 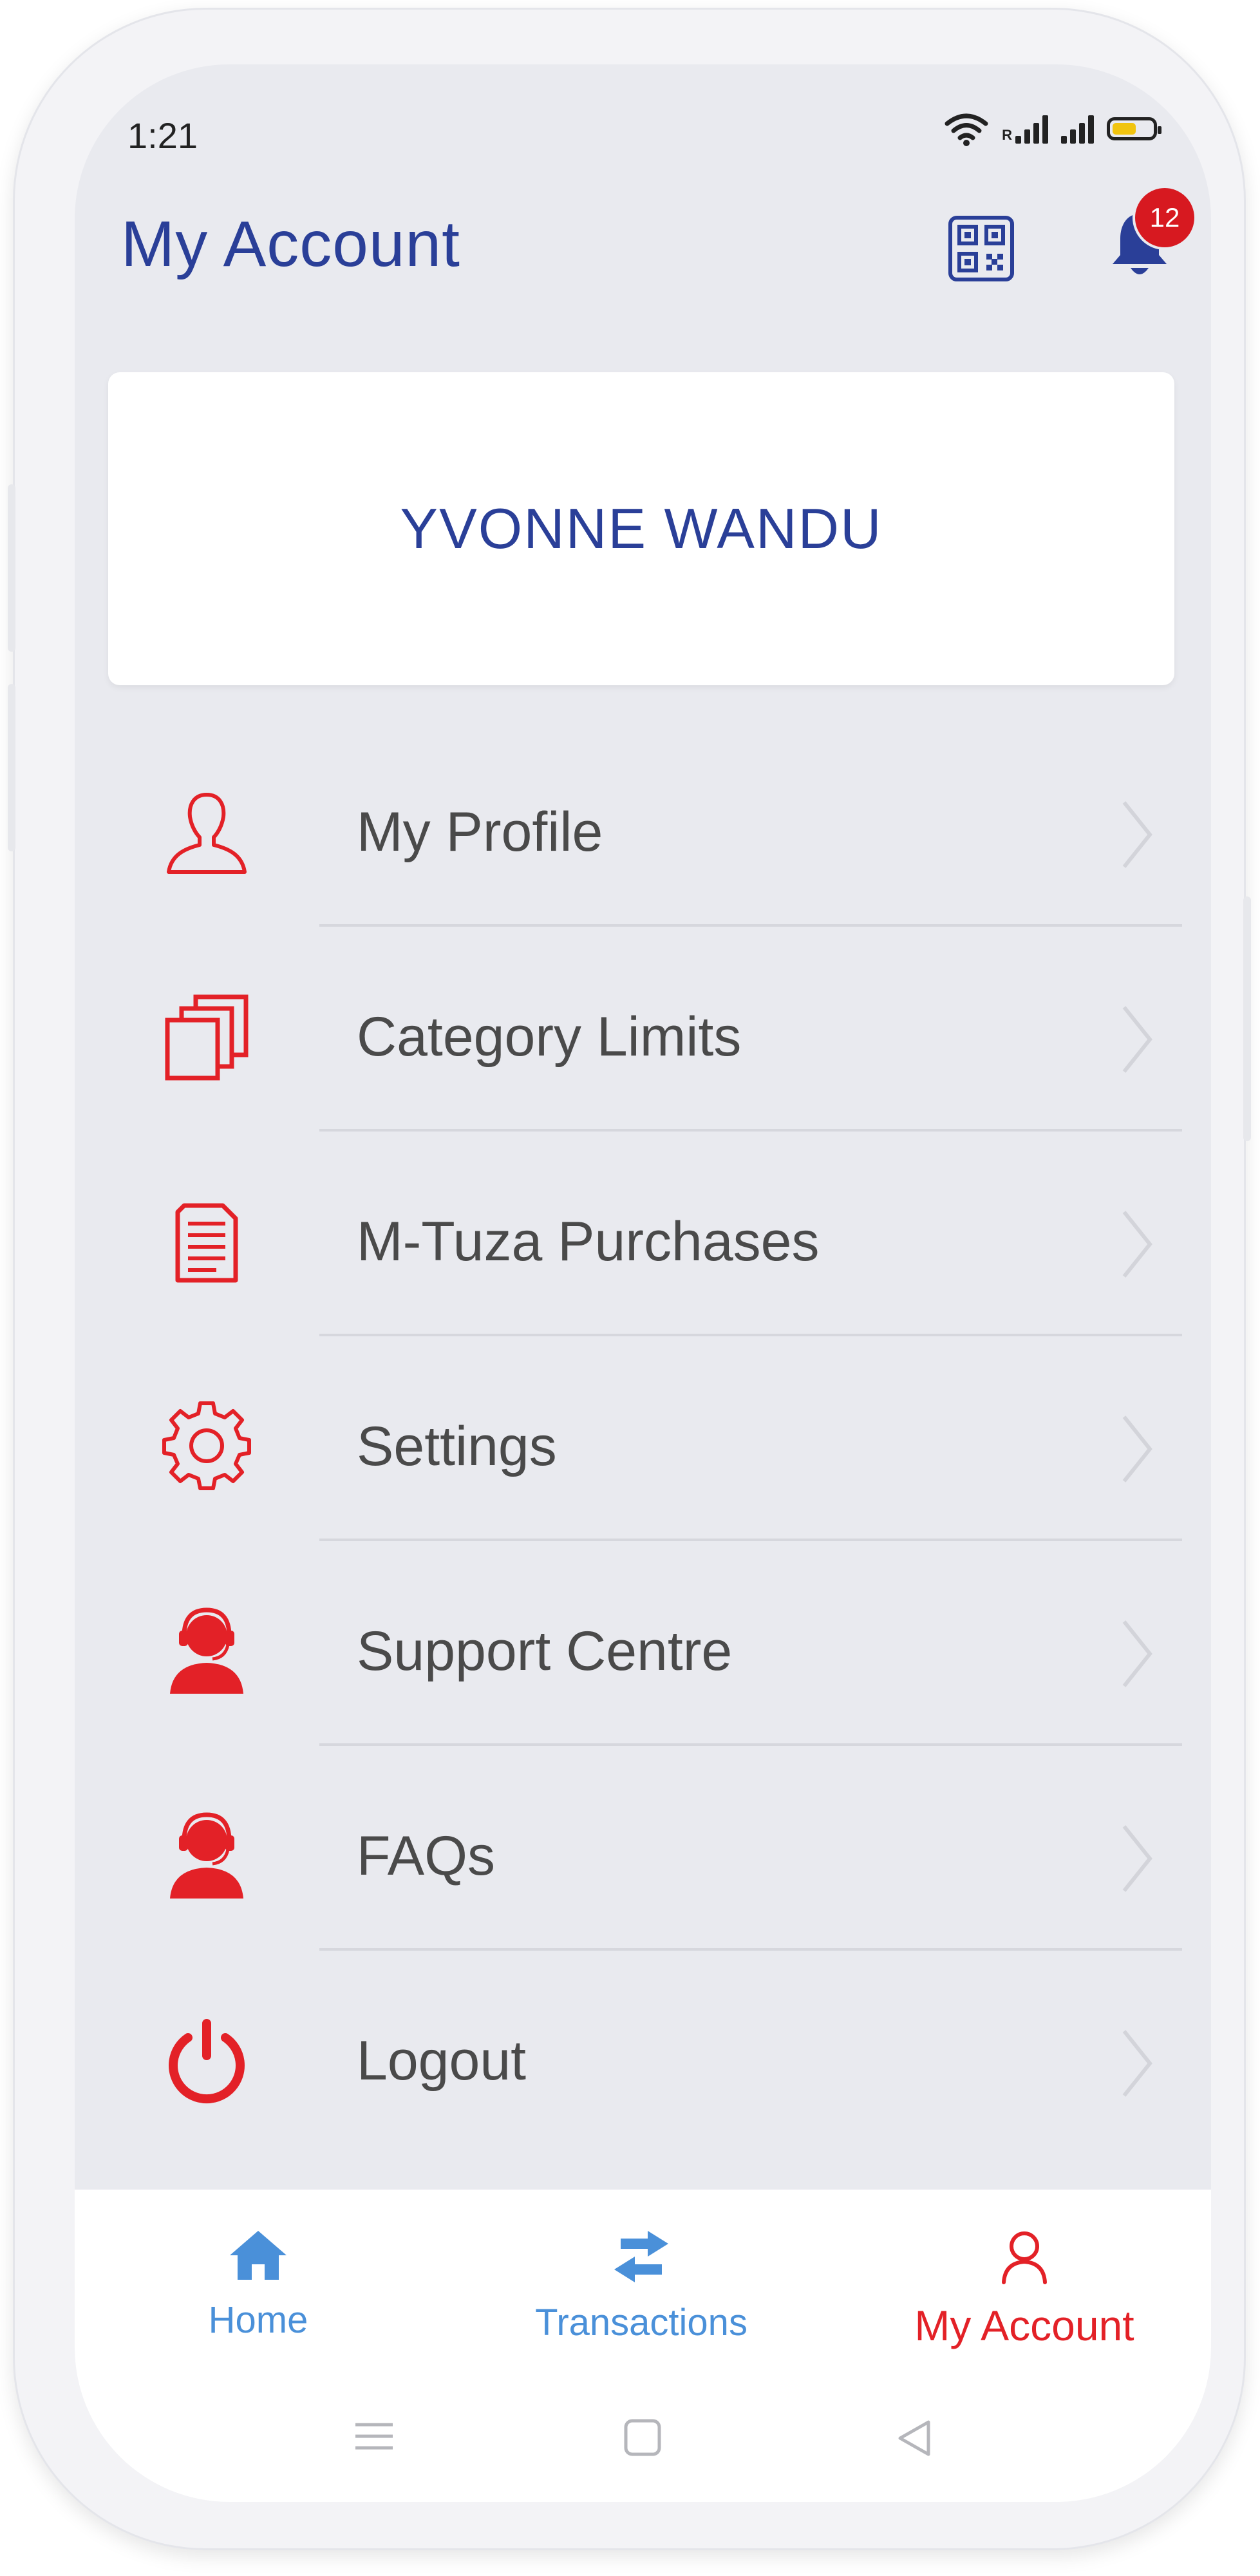 I want to click on tab-home: Home, so click(x=258, y=2285).